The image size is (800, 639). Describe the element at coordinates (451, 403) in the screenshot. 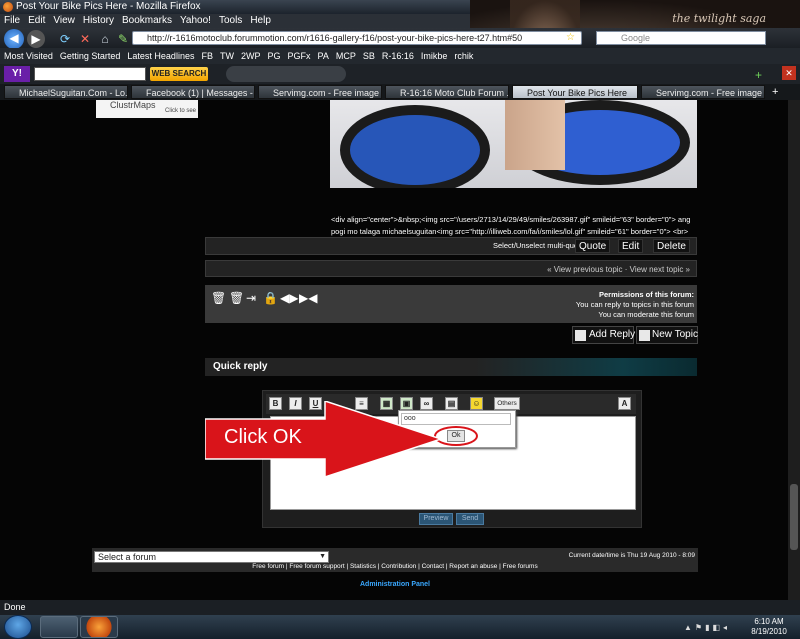

I see `table-icon: ▤` at that location.